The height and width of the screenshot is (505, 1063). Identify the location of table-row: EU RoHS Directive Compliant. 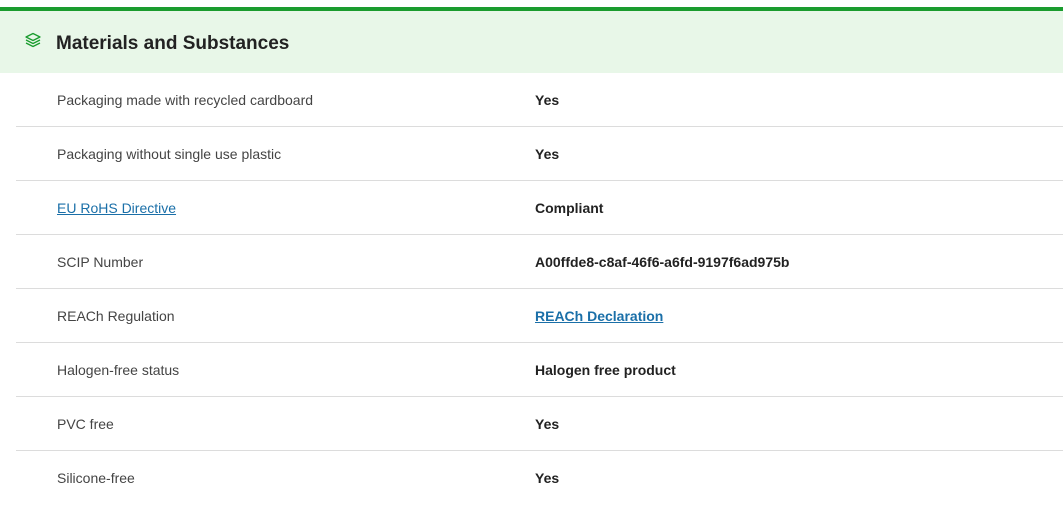
(531, 208).